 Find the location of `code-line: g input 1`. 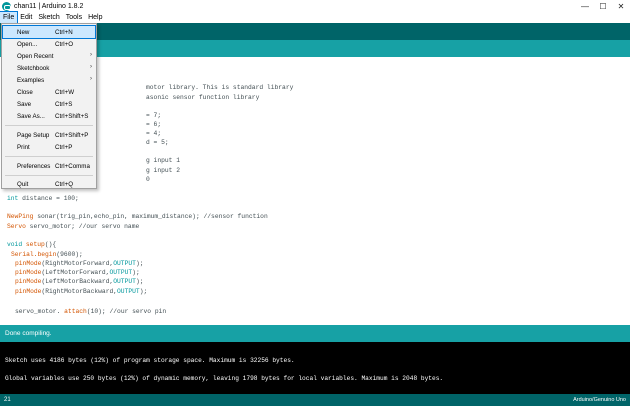

code-line: g input 1 is located at coordinates (163, 160).